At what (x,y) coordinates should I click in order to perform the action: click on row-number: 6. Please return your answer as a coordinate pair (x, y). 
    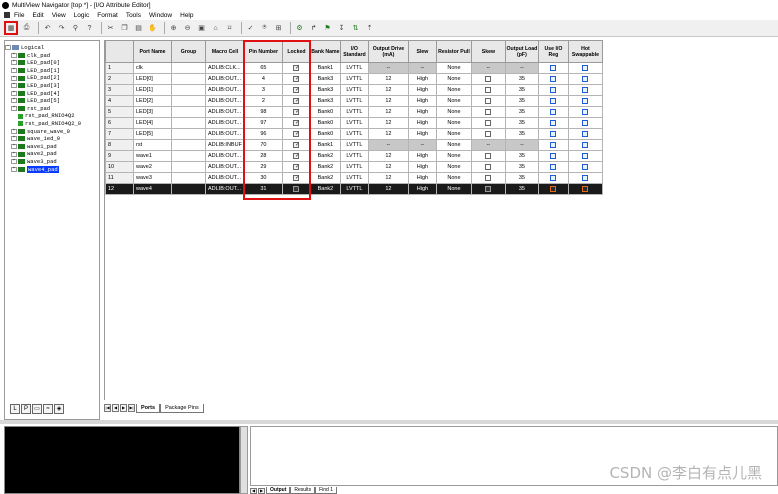
    Looking at the image, I should click on (119, 123).